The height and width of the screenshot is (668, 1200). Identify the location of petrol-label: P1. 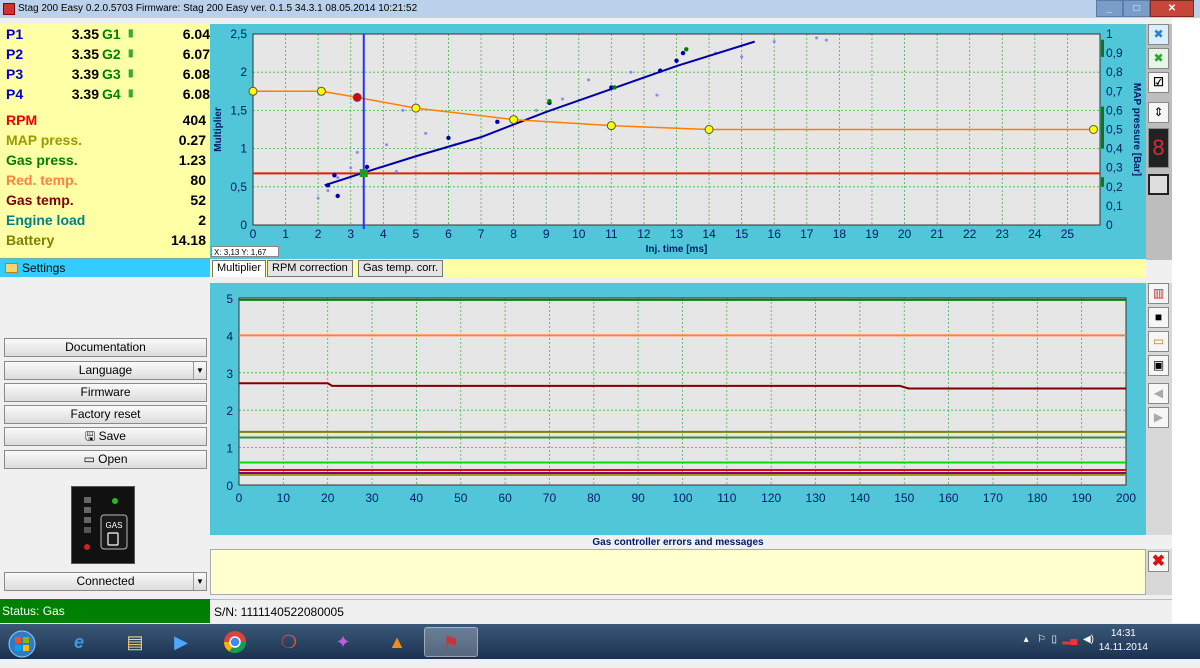
(15, 34).